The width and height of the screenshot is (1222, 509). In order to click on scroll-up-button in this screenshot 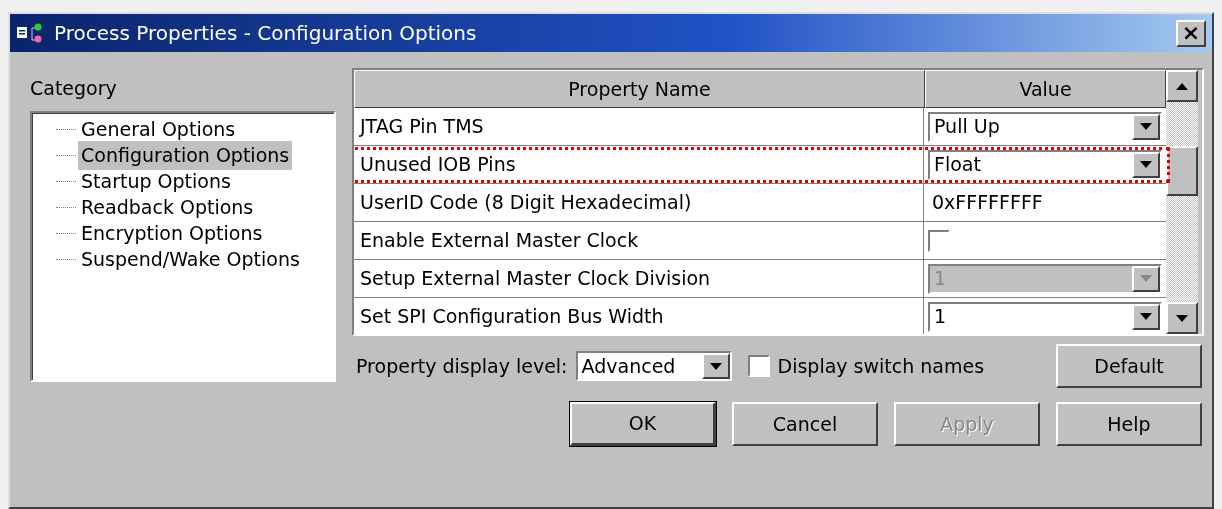, I will do `click(1182, 86)`.